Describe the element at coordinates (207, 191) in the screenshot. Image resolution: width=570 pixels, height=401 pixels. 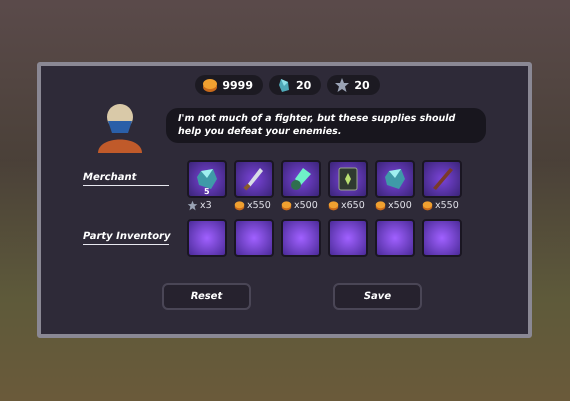
I see `item-count: 5` at that location.